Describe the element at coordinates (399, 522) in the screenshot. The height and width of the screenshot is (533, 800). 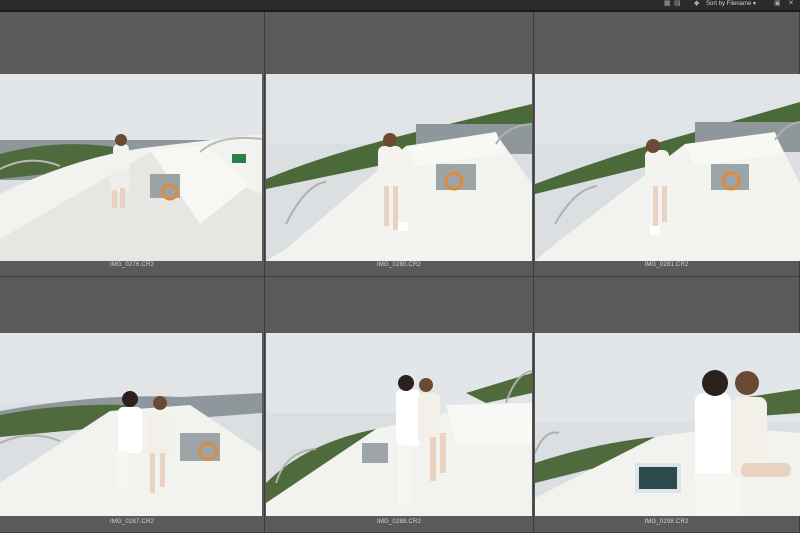
I see `thumbnail-filename: IMG_0288.CR2` at that location.